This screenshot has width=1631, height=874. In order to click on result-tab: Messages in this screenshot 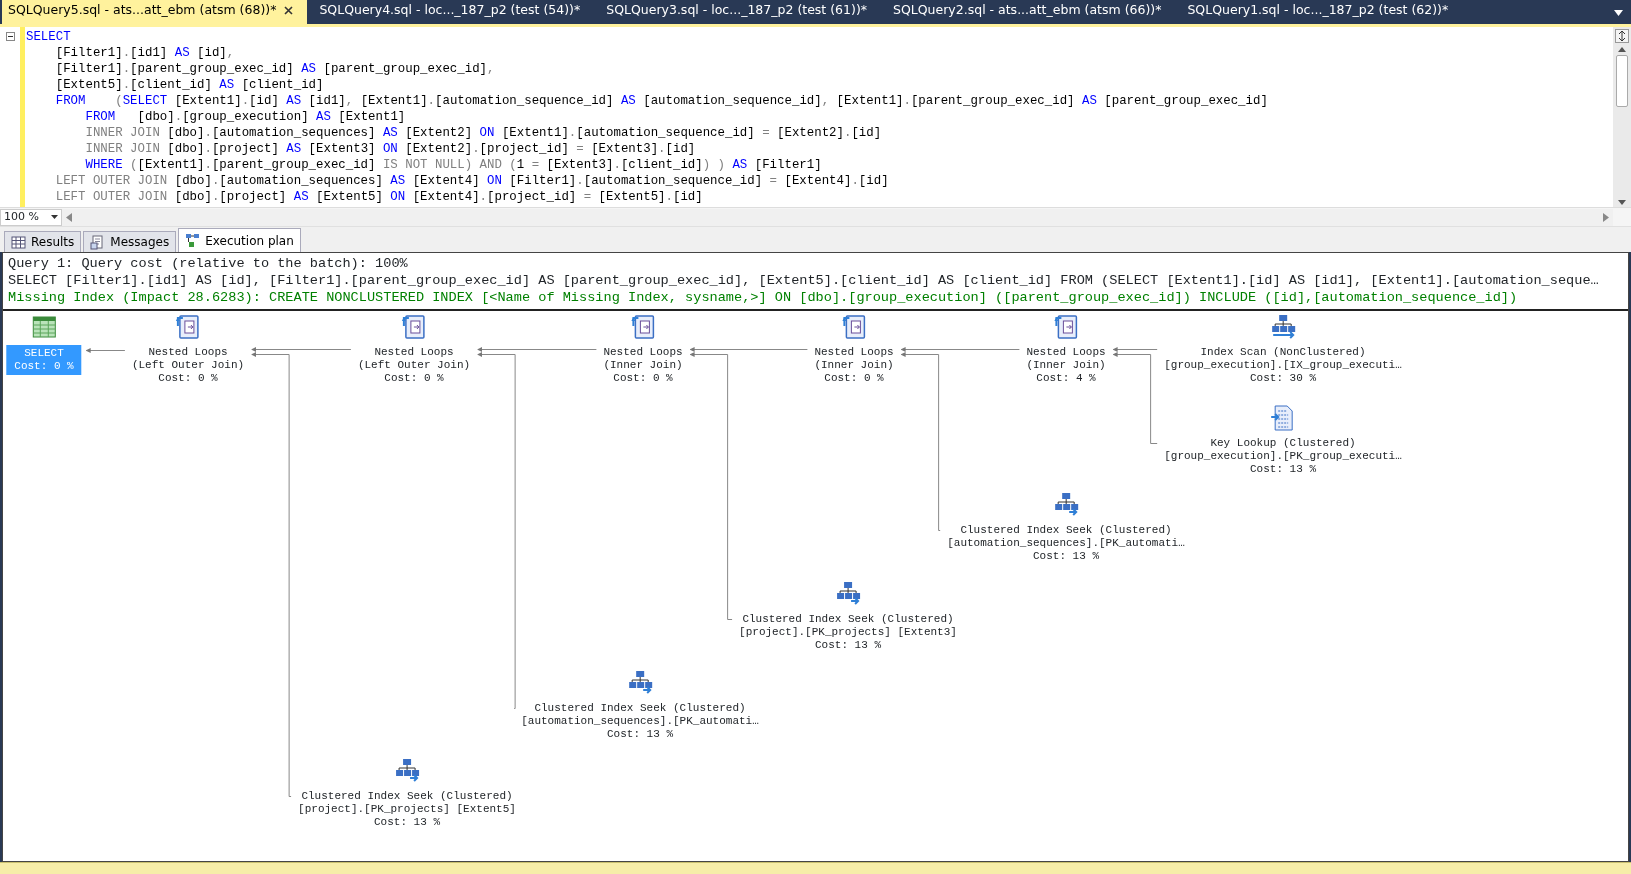, I will do `click(130, 241)`.